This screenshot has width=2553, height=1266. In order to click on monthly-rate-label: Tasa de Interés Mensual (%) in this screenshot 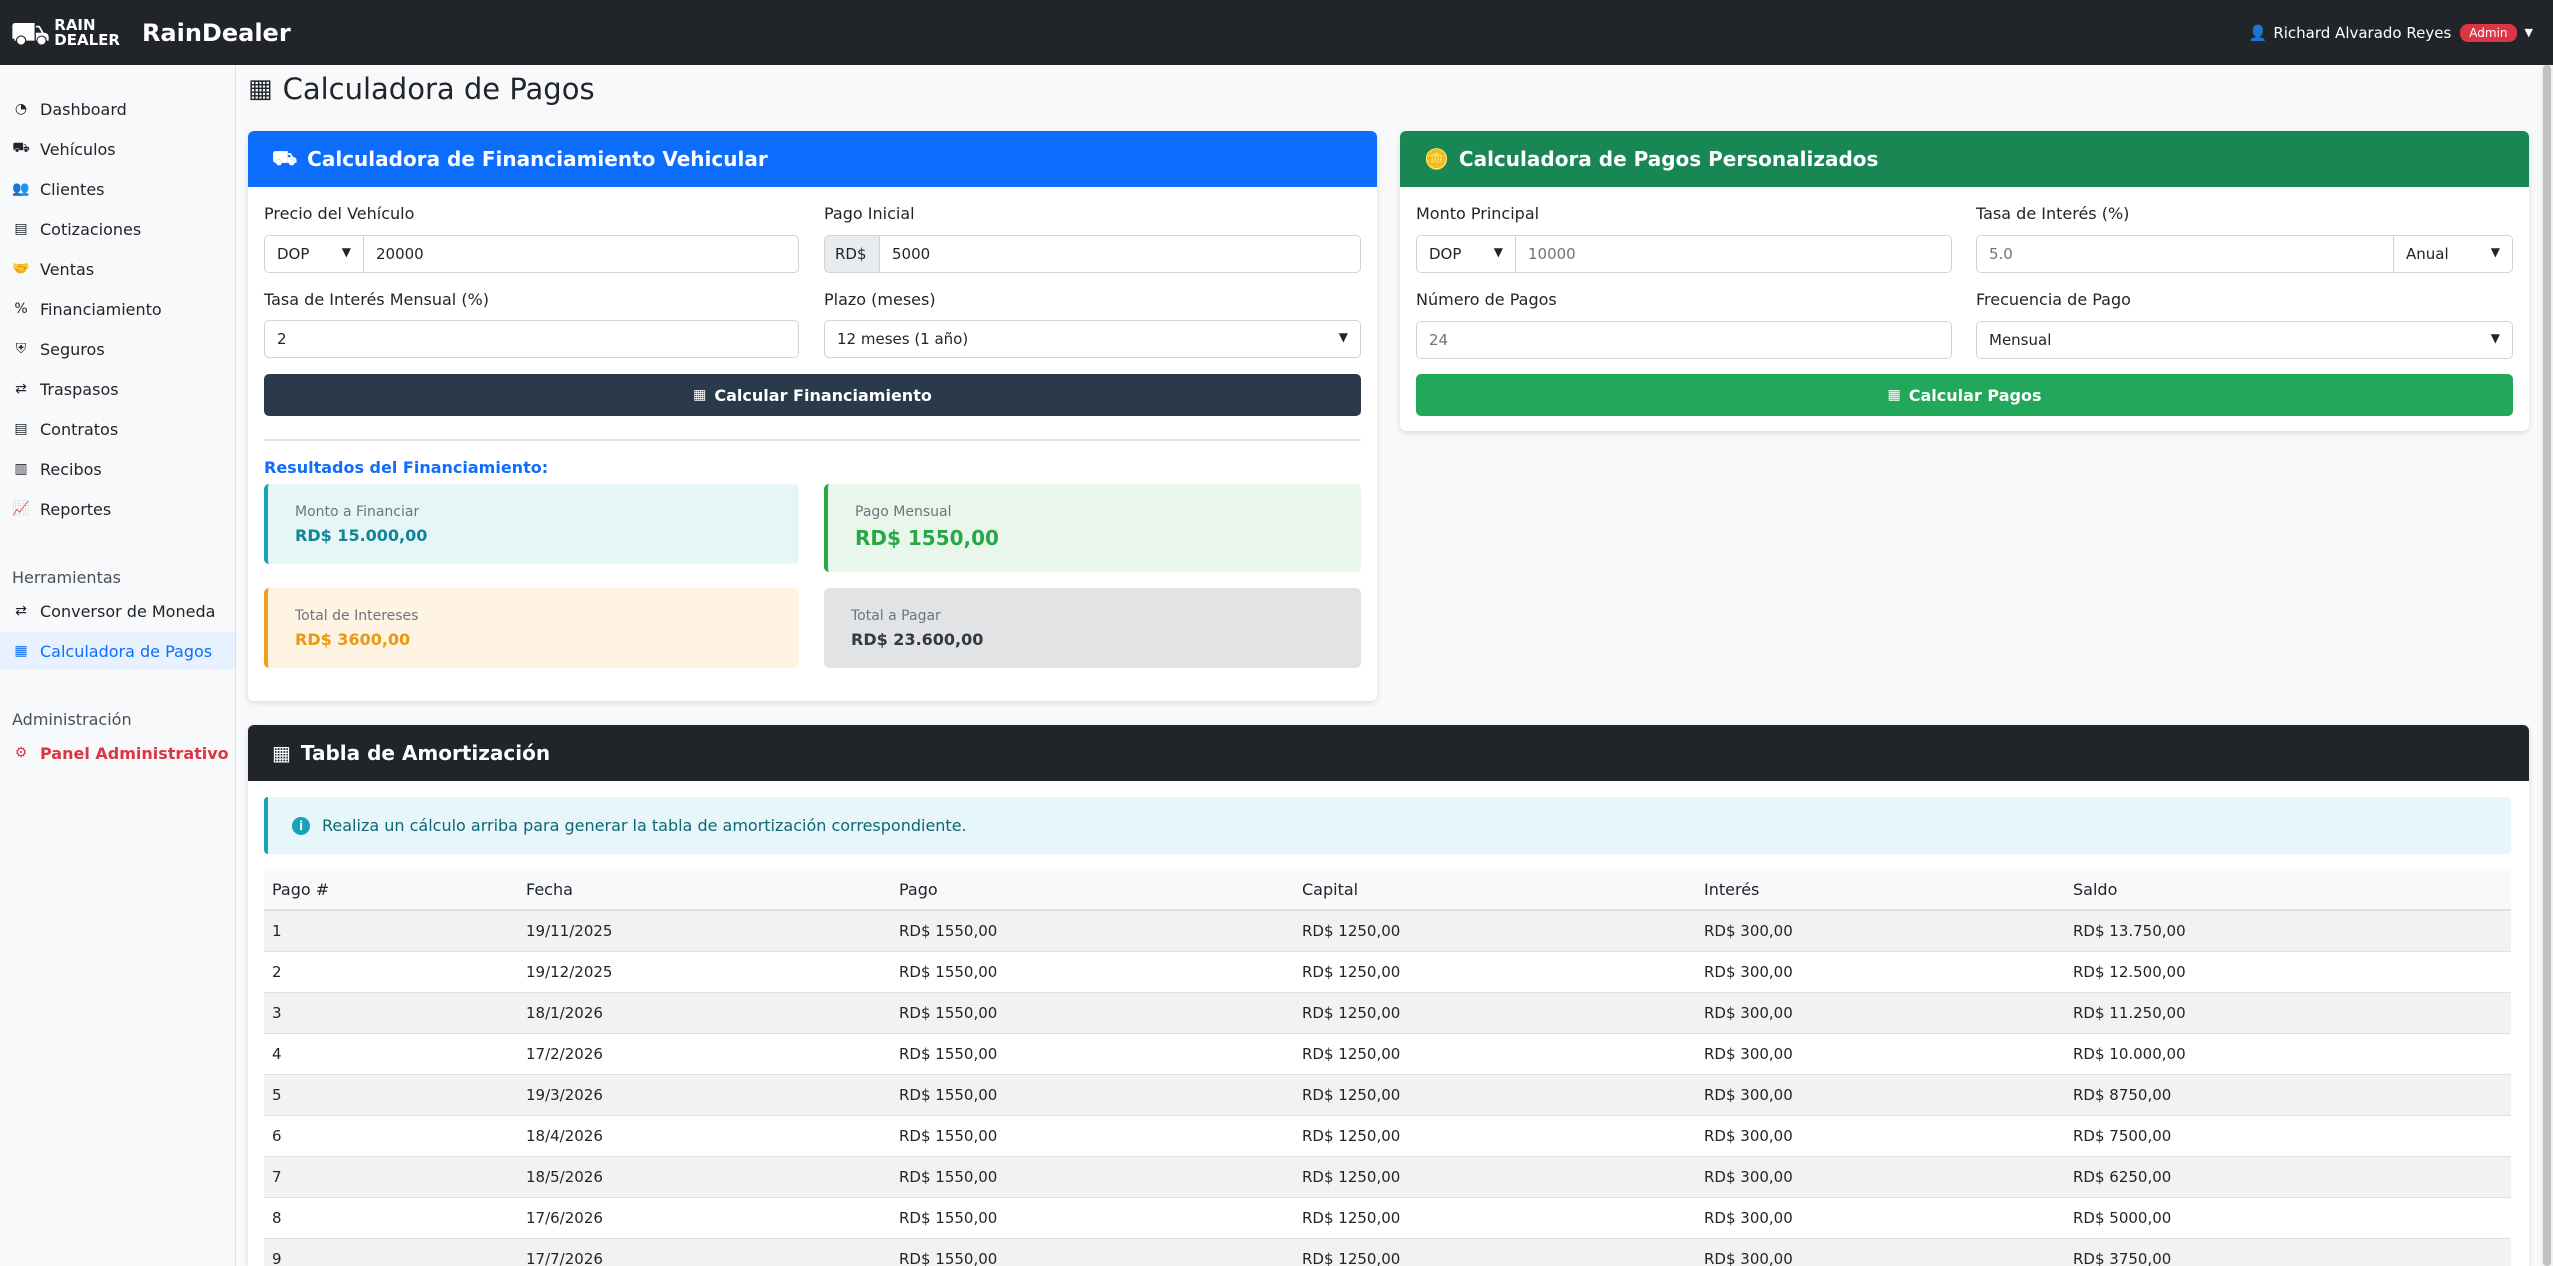, I will do `click(376, 299)`.